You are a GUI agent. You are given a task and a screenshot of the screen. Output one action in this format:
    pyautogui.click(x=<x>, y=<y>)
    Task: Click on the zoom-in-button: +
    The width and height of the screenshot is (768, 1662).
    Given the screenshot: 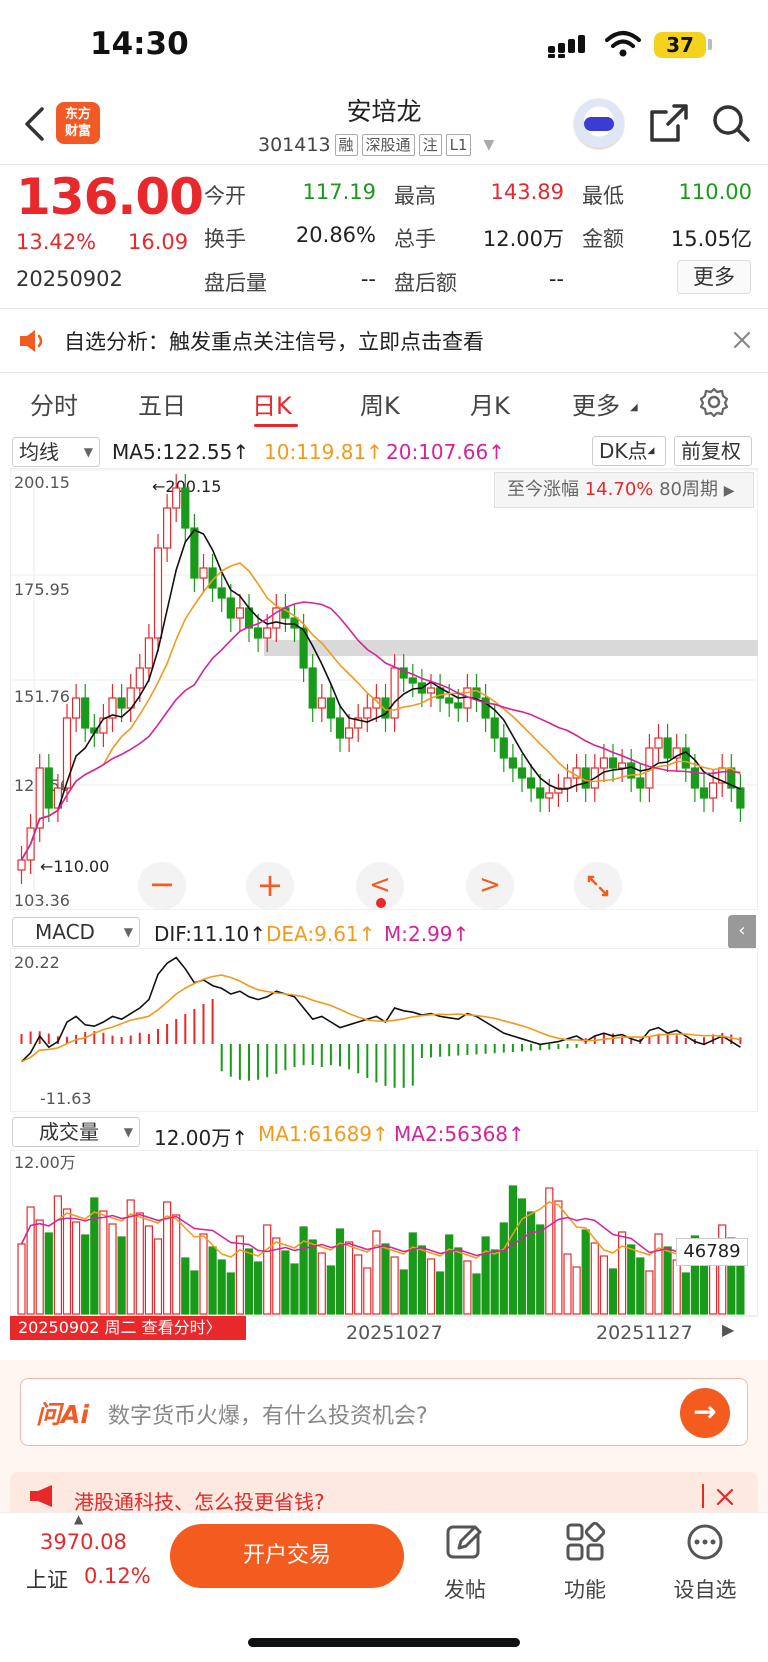 What is the action you would take?
    pyautogui.click(x=270, y=886)
    